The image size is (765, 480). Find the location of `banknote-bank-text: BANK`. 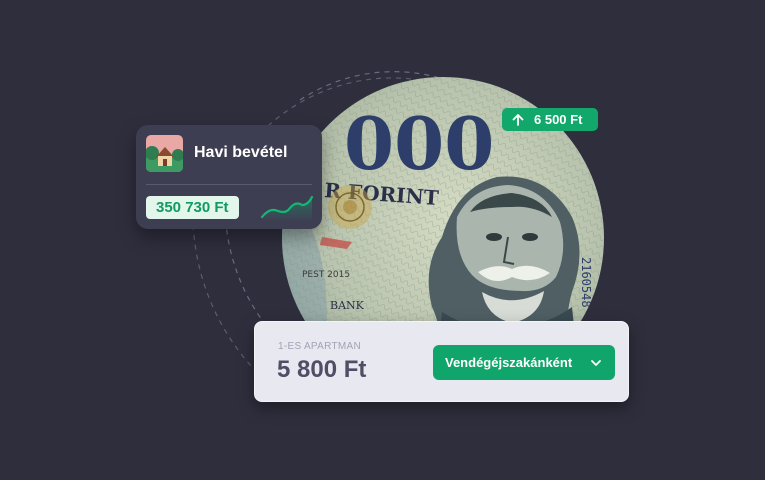

banknote-bank-text: BANK is located at coordinates (347, 305).